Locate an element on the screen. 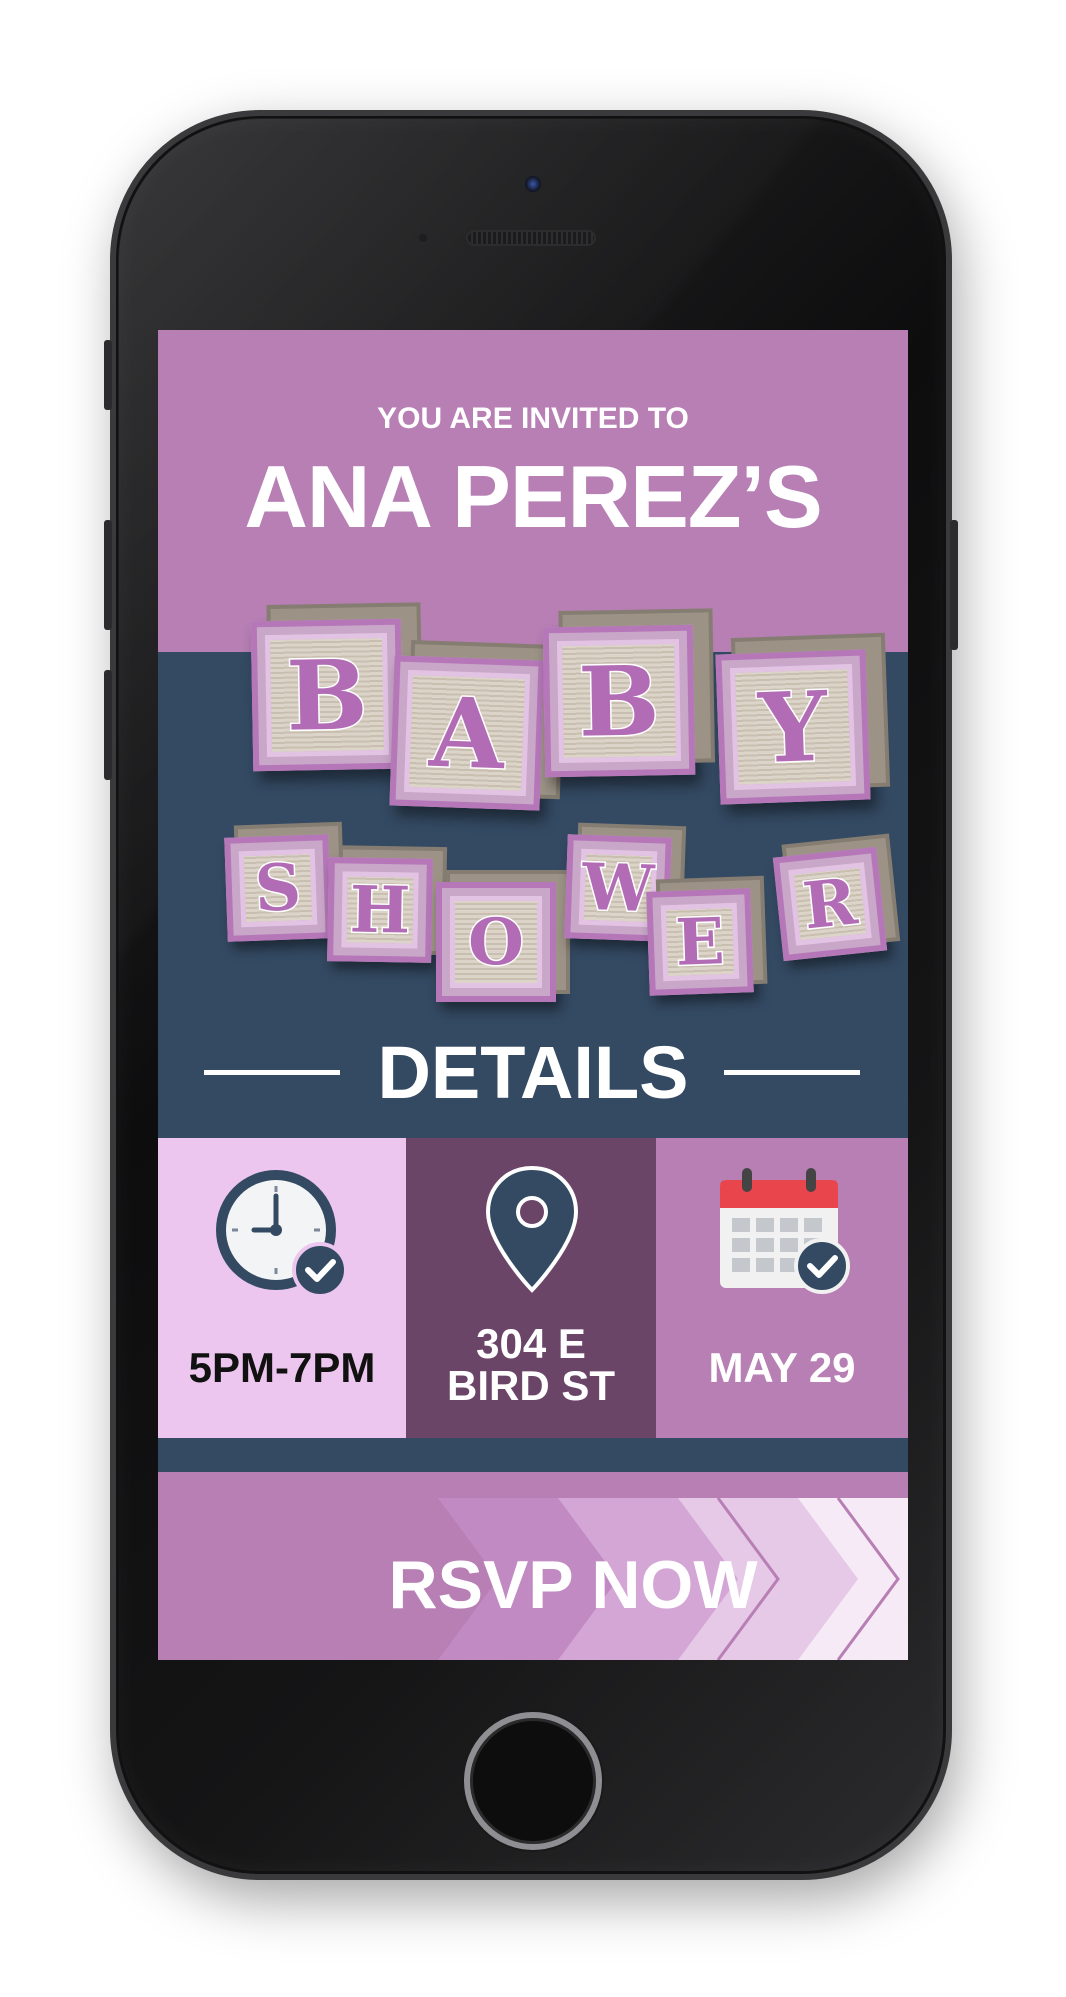 The height and width of the screenshot is (1997, 1066). block-letter: W is located at coordinates (617, 888).